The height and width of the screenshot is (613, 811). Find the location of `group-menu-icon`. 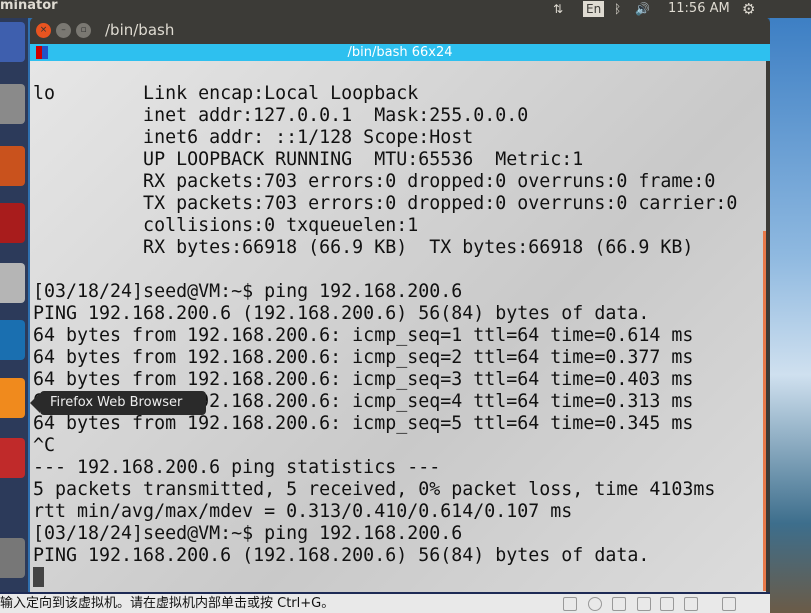

group-menu-icon is located at coordinates (42, 52).